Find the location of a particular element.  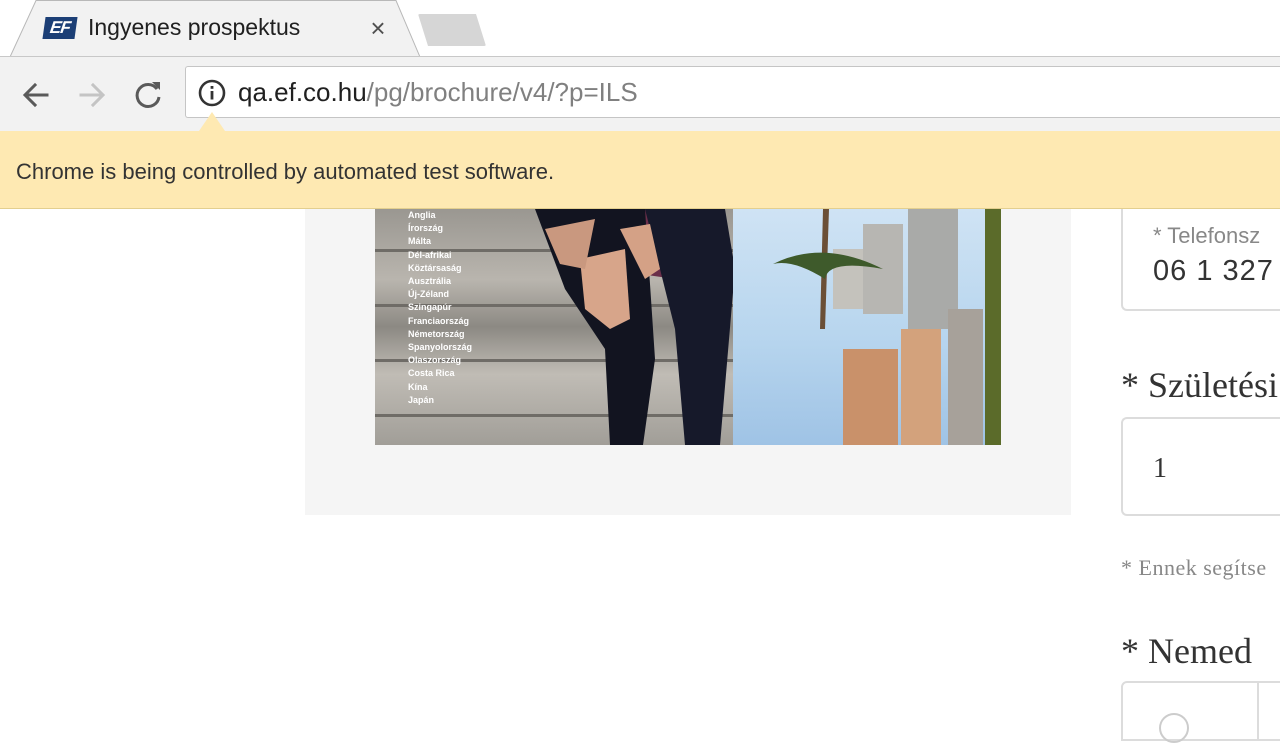

forward-arrow-icon is located at coordinates (92, 95).